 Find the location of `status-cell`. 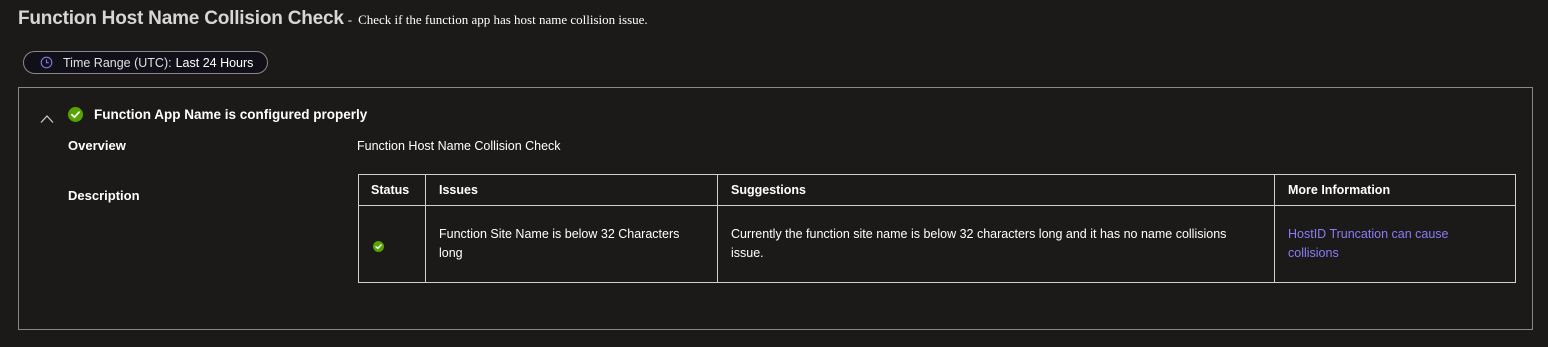

status-cell is located at coordinates (392, 244).